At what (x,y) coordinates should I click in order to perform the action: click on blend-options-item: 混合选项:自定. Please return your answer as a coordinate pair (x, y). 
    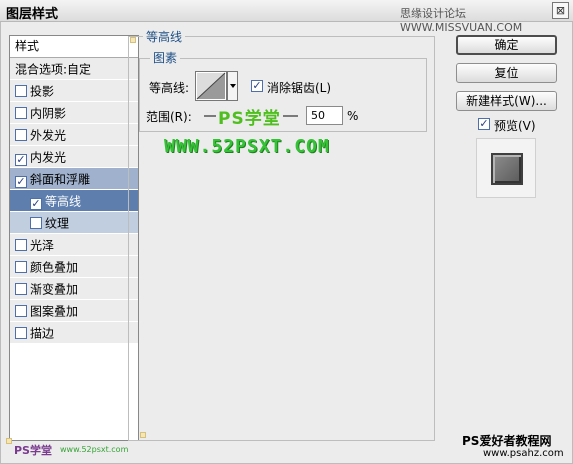
    Looking at the image, I should click on (74, 69).